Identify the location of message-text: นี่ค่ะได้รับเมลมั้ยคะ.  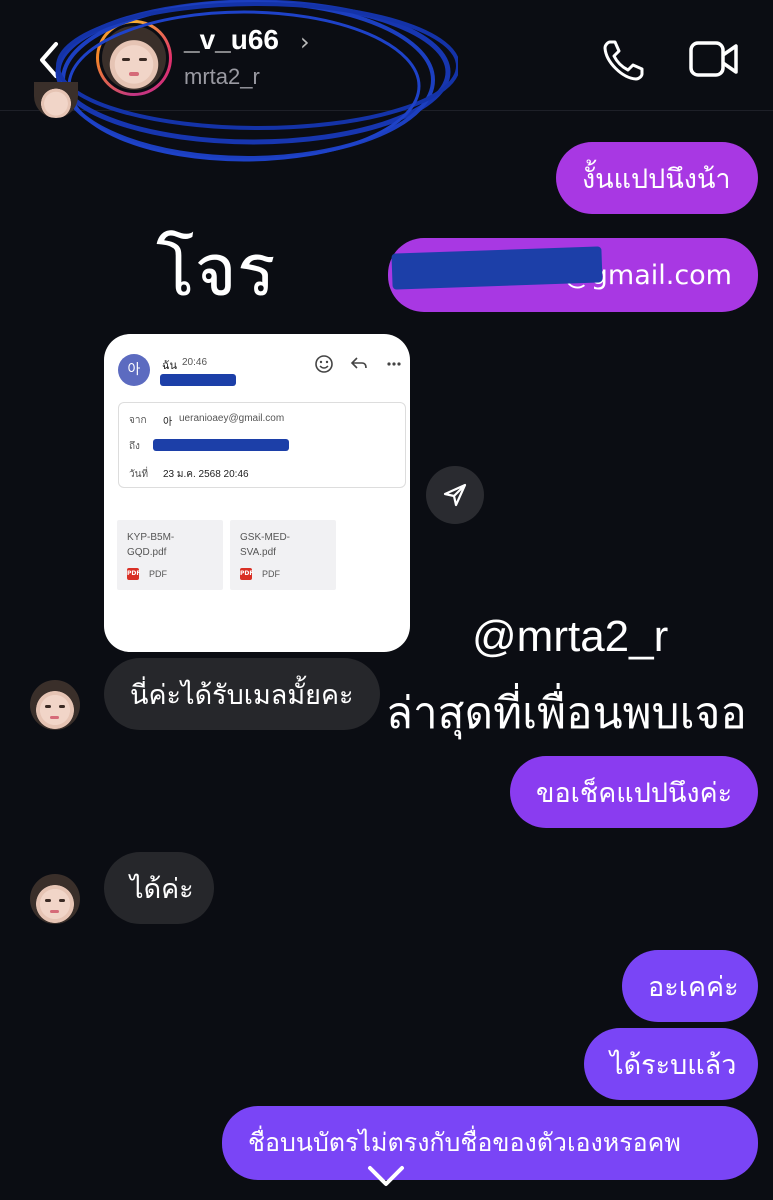
(242, 695).